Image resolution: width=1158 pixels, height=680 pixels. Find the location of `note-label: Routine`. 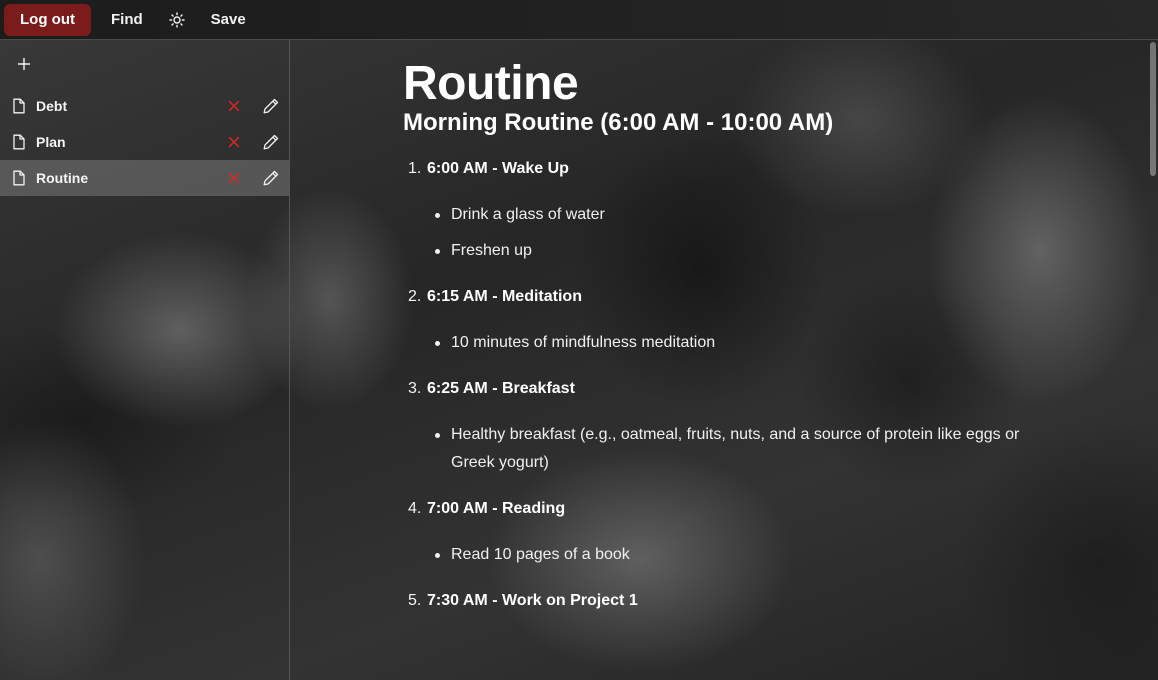

note-label: Routine is located at coordinates (62, 178).